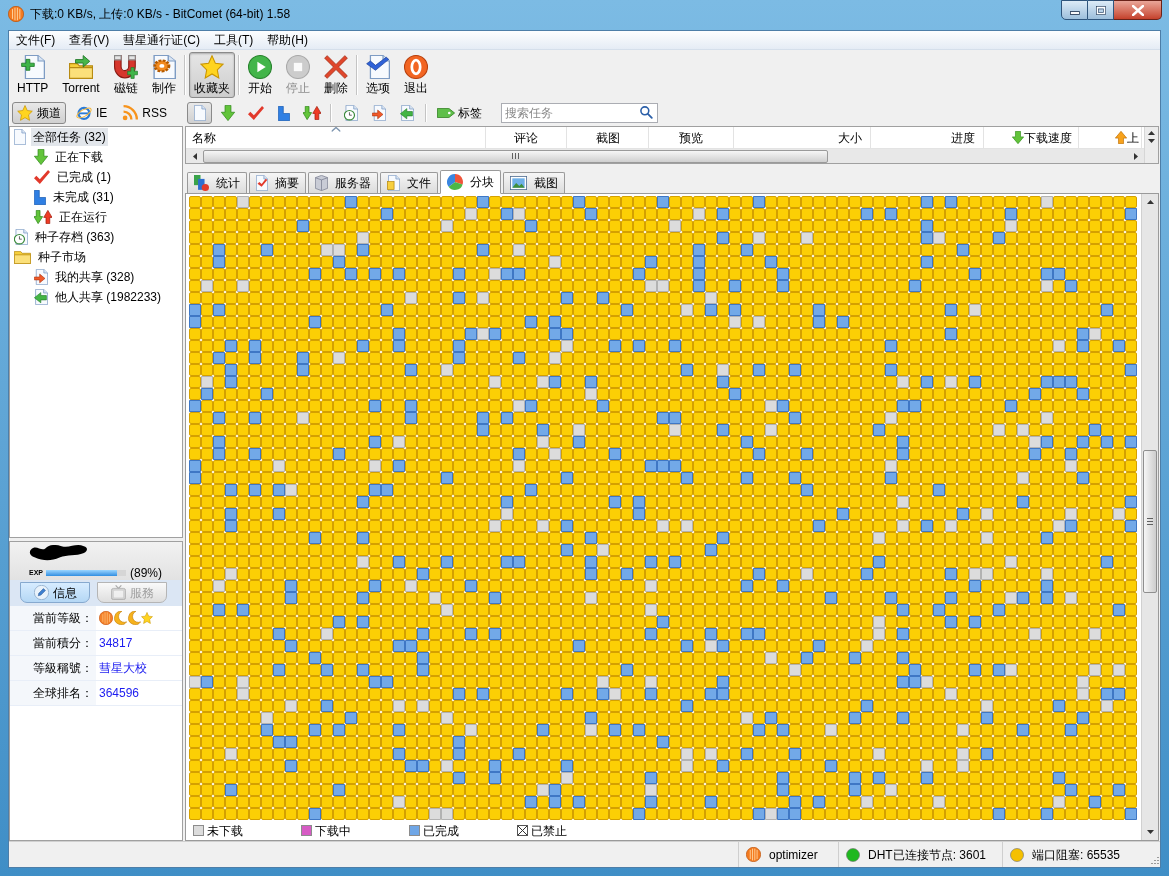  I want to click on maximize-button, so click(1101, 10).